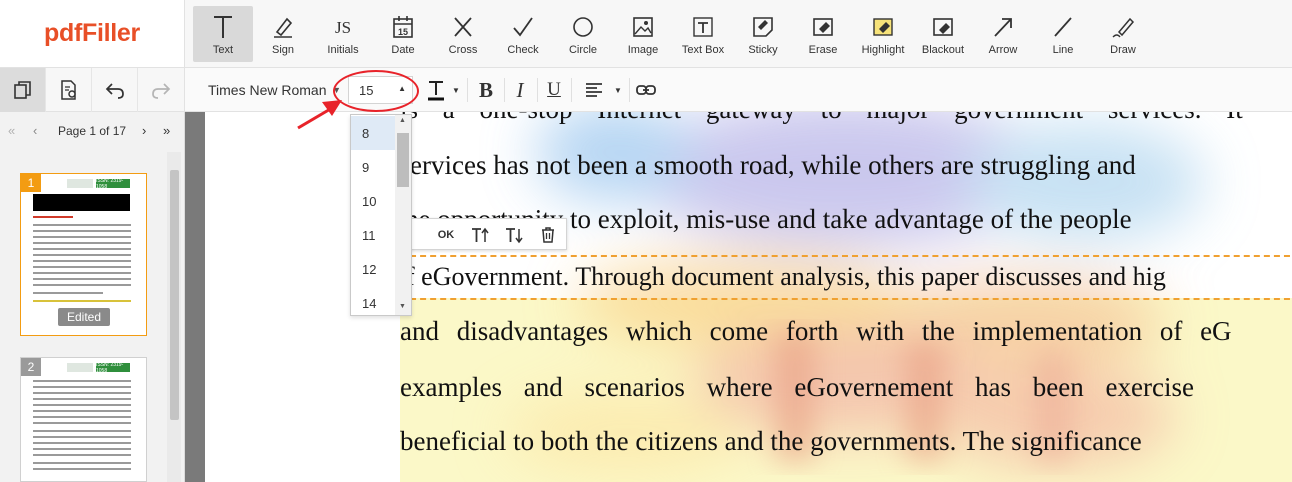 The width and height of the screenshot is (1292, 482). What do you see at coordinates (446, 235) in the screenshot?
I see `ok-button: OK` at bounding box center [446, 235].